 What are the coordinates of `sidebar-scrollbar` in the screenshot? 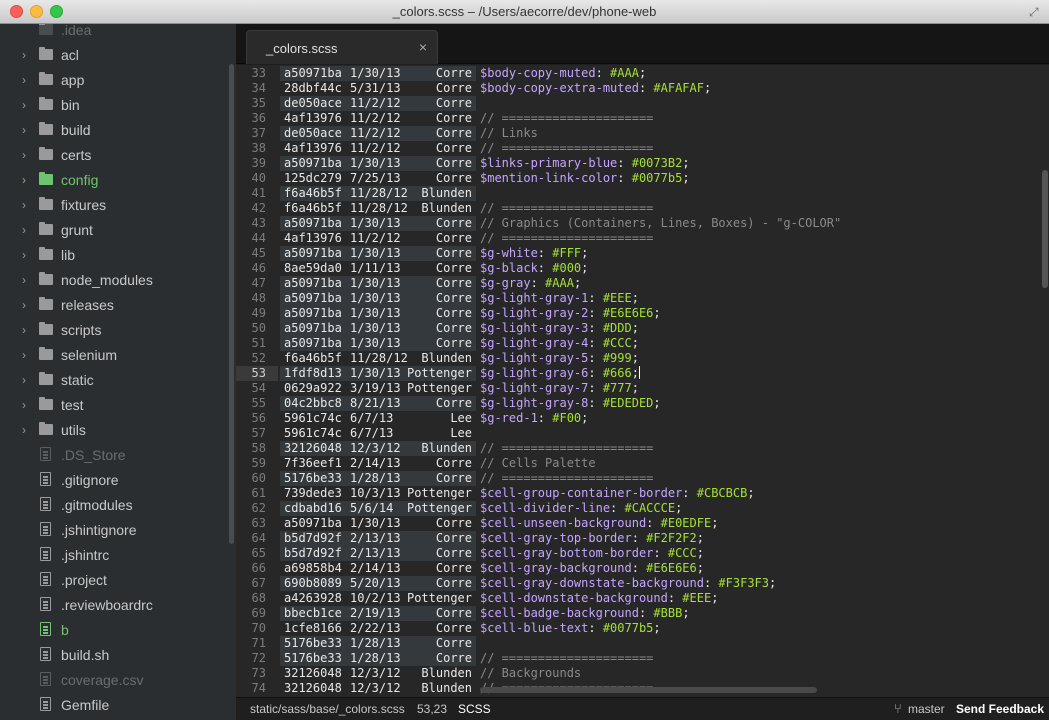 It's located at (231, 304).